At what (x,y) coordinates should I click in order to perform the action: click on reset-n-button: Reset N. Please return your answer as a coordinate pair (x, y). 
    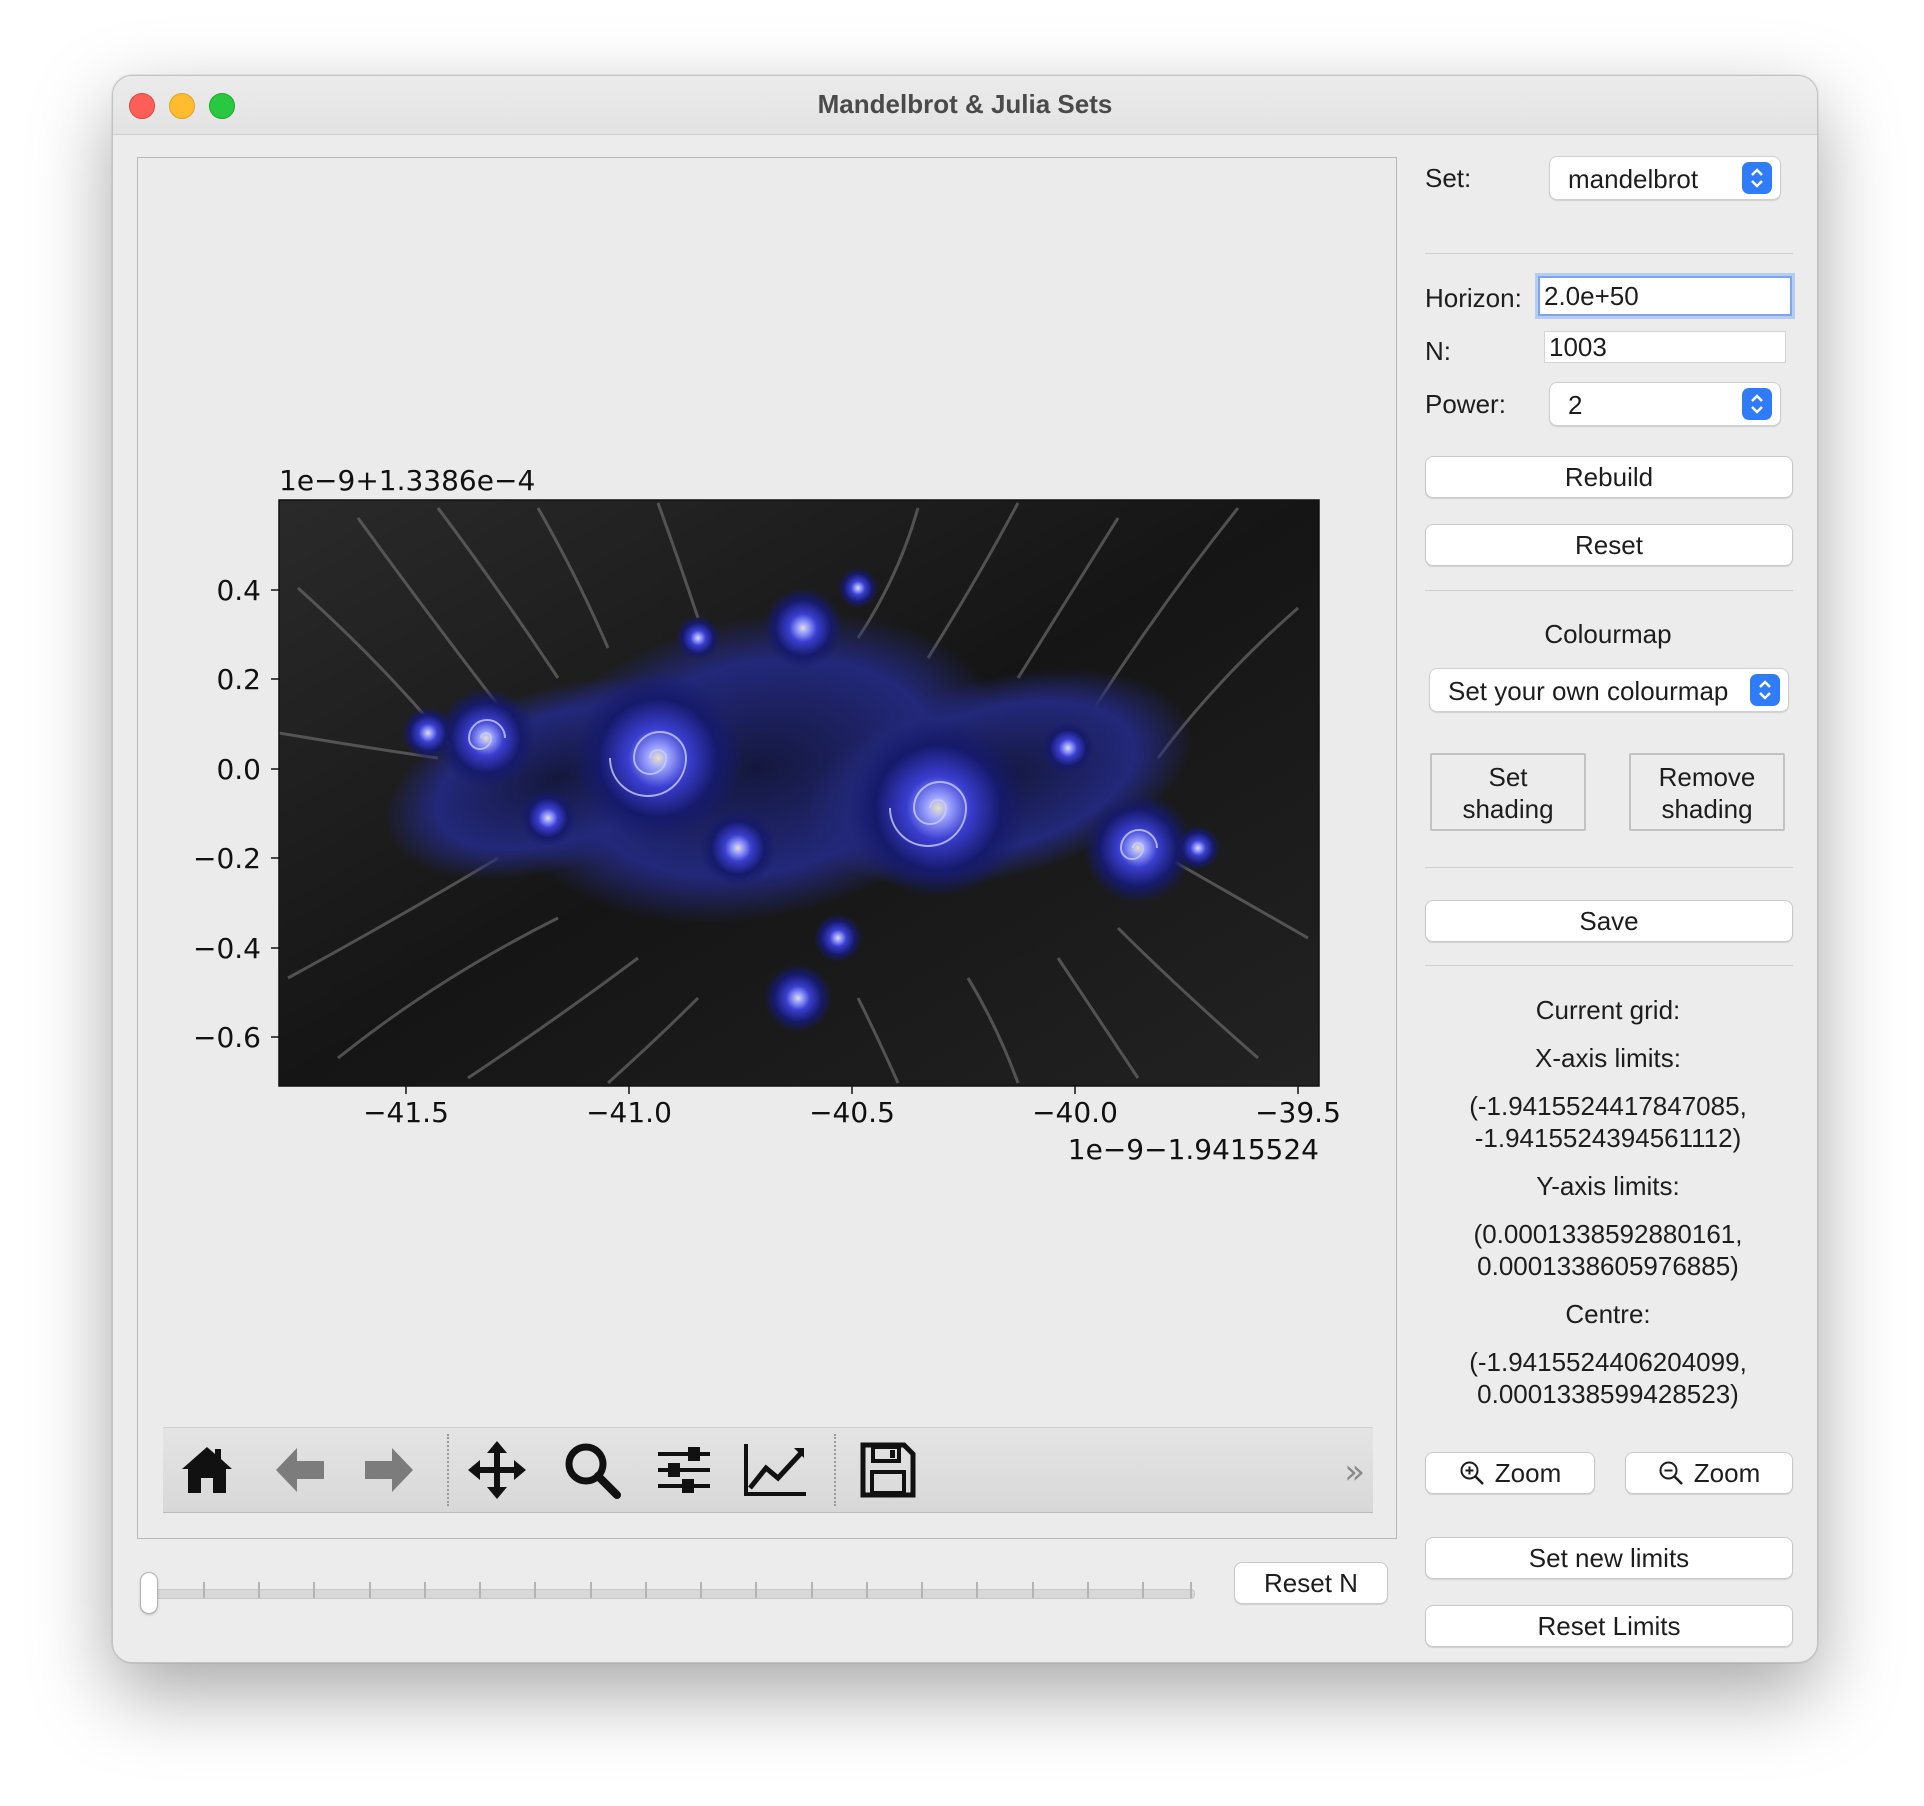
    Looking at the image, I should click on (1311, 1583).